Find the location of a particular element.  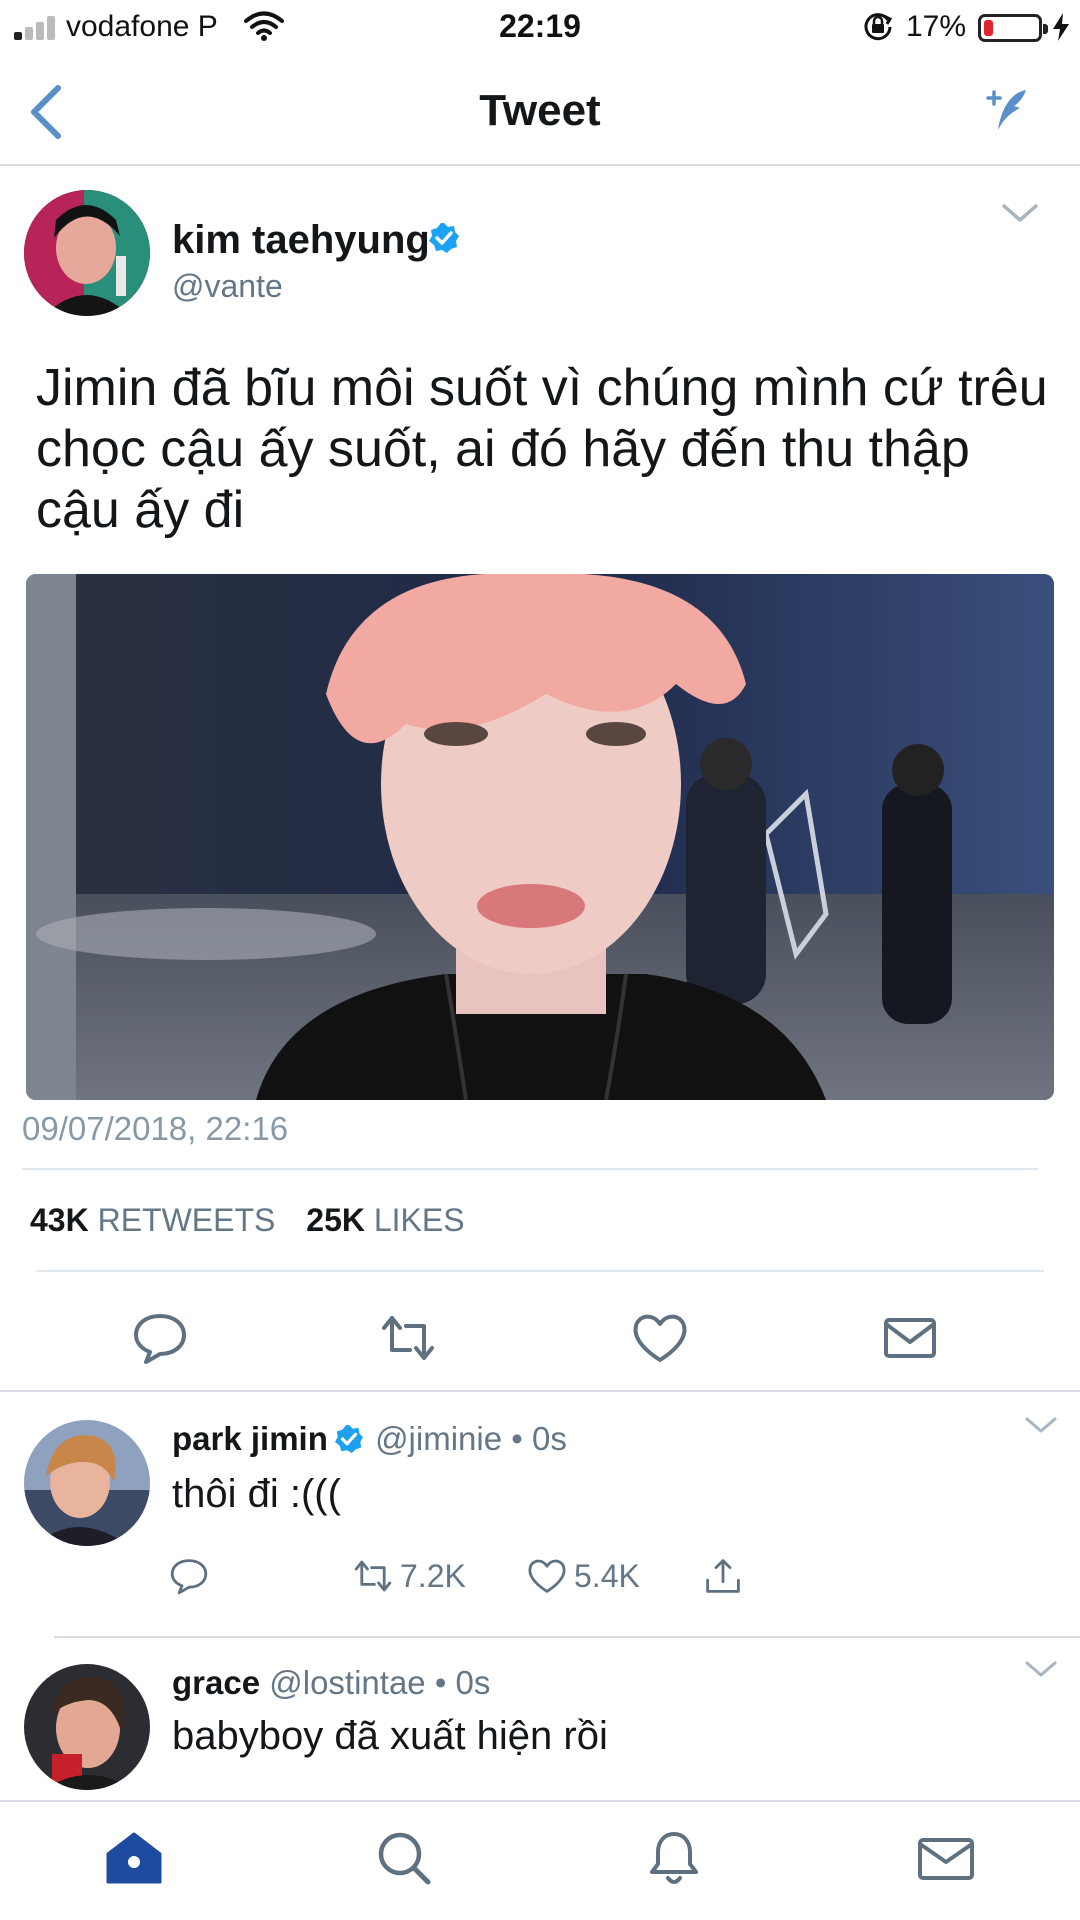

reply-retweet-count: 7.2K is located at coordinates (433, 1575).